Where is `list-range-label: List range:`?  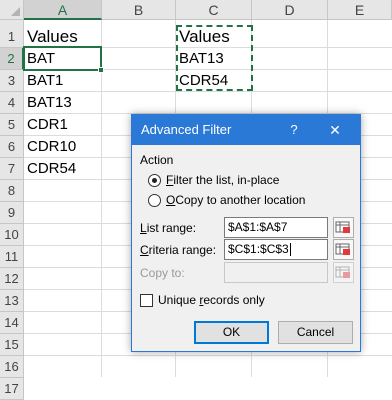 list-range-label: List range: is located at coordinates (168, 228).